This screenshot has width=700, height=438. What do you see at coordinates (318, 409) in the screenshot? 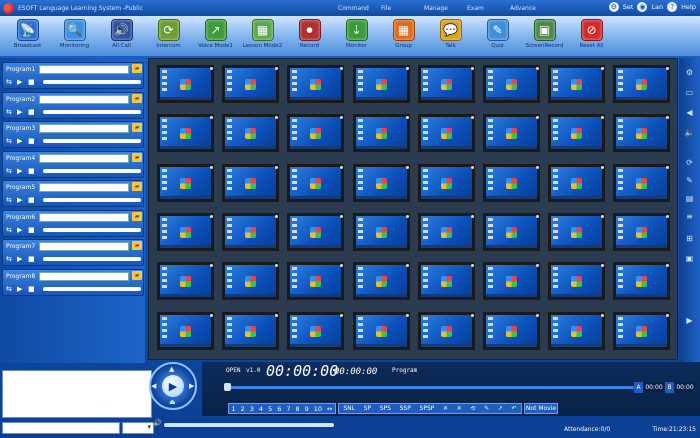
I see `segment-number-10: 10` at bounding box center [318, 409].